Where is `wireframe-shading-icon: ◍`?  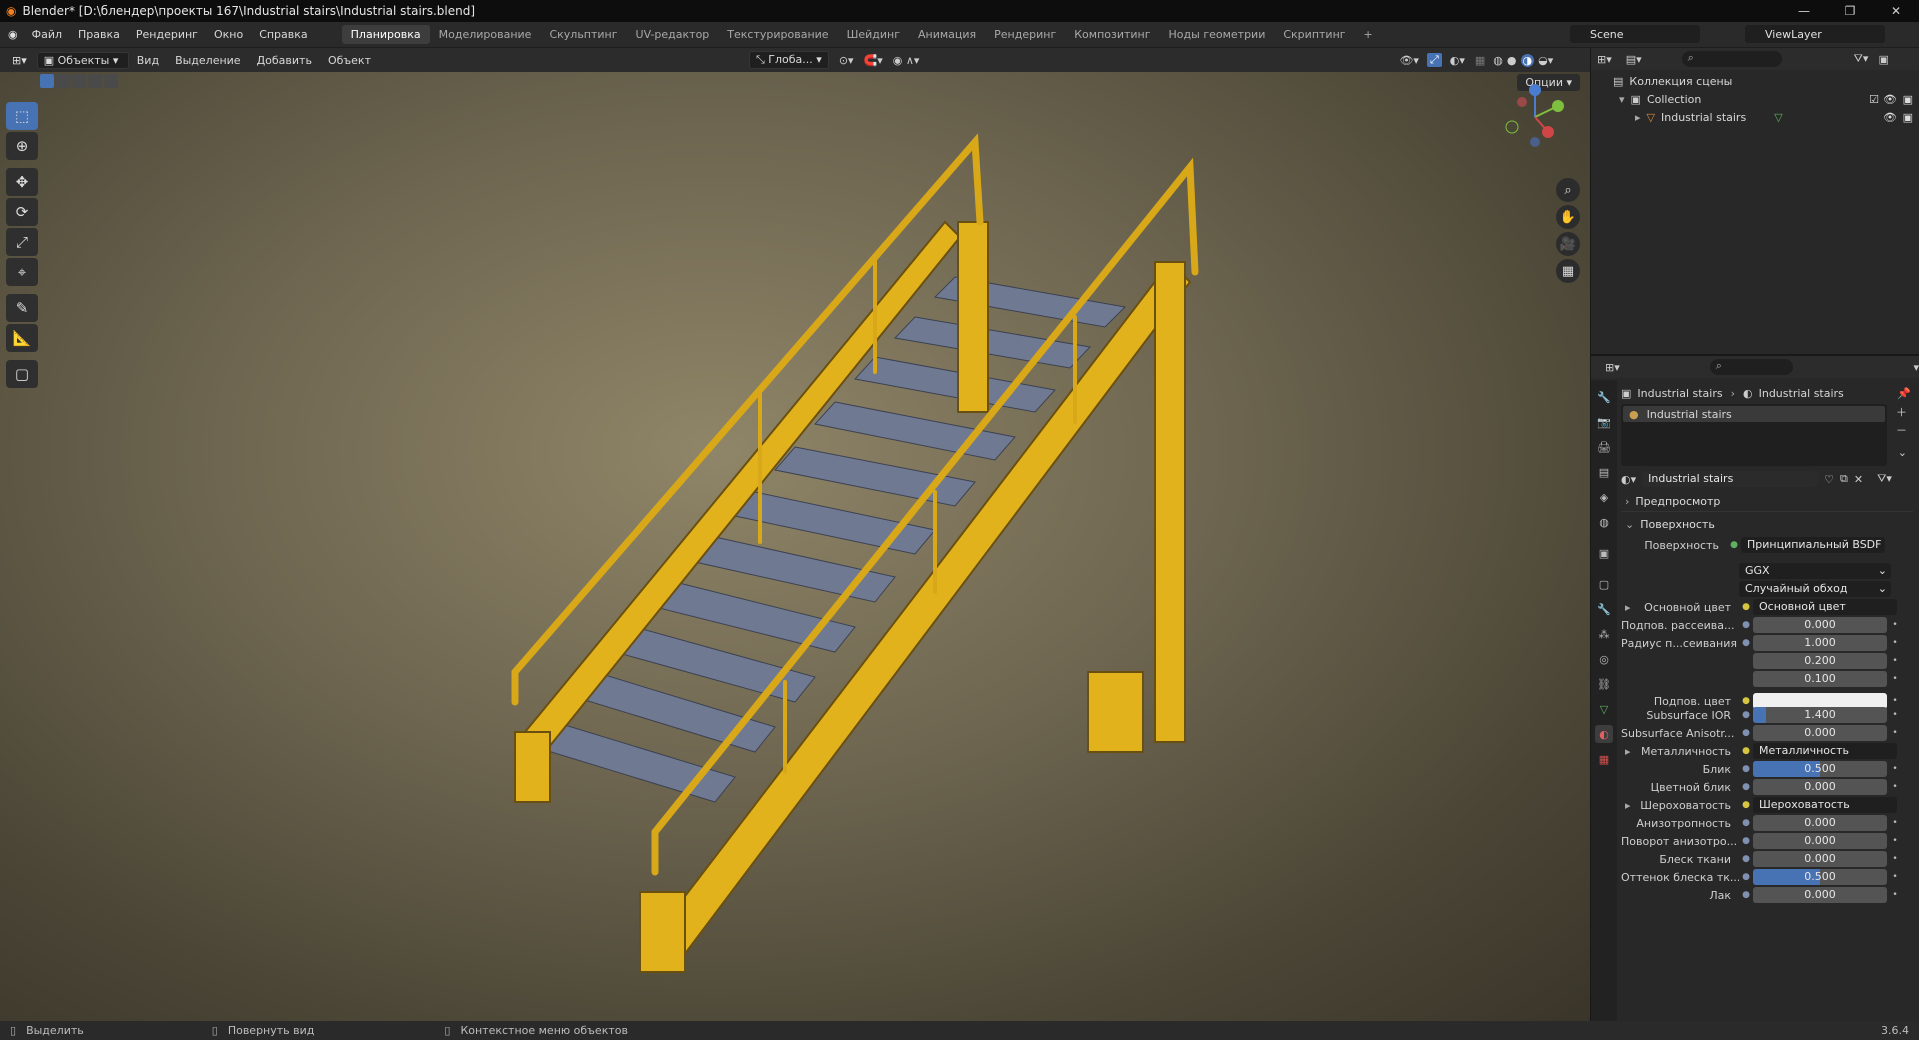 wireframe-shading-icon: ◍ is located at coordinates (1498, 60).